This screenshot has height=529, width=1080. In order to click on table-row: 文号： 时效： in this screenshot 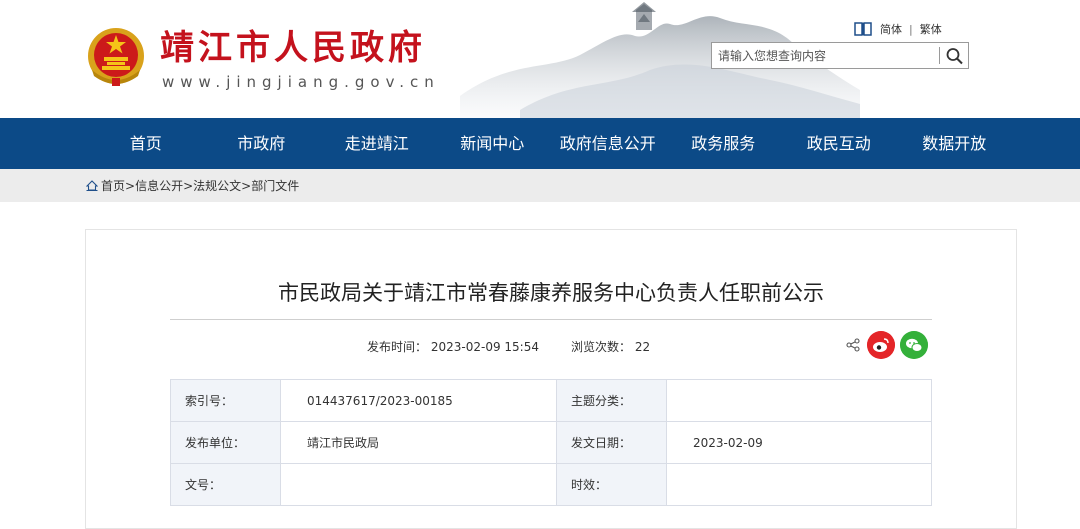, I will do `click(551, 484)`.